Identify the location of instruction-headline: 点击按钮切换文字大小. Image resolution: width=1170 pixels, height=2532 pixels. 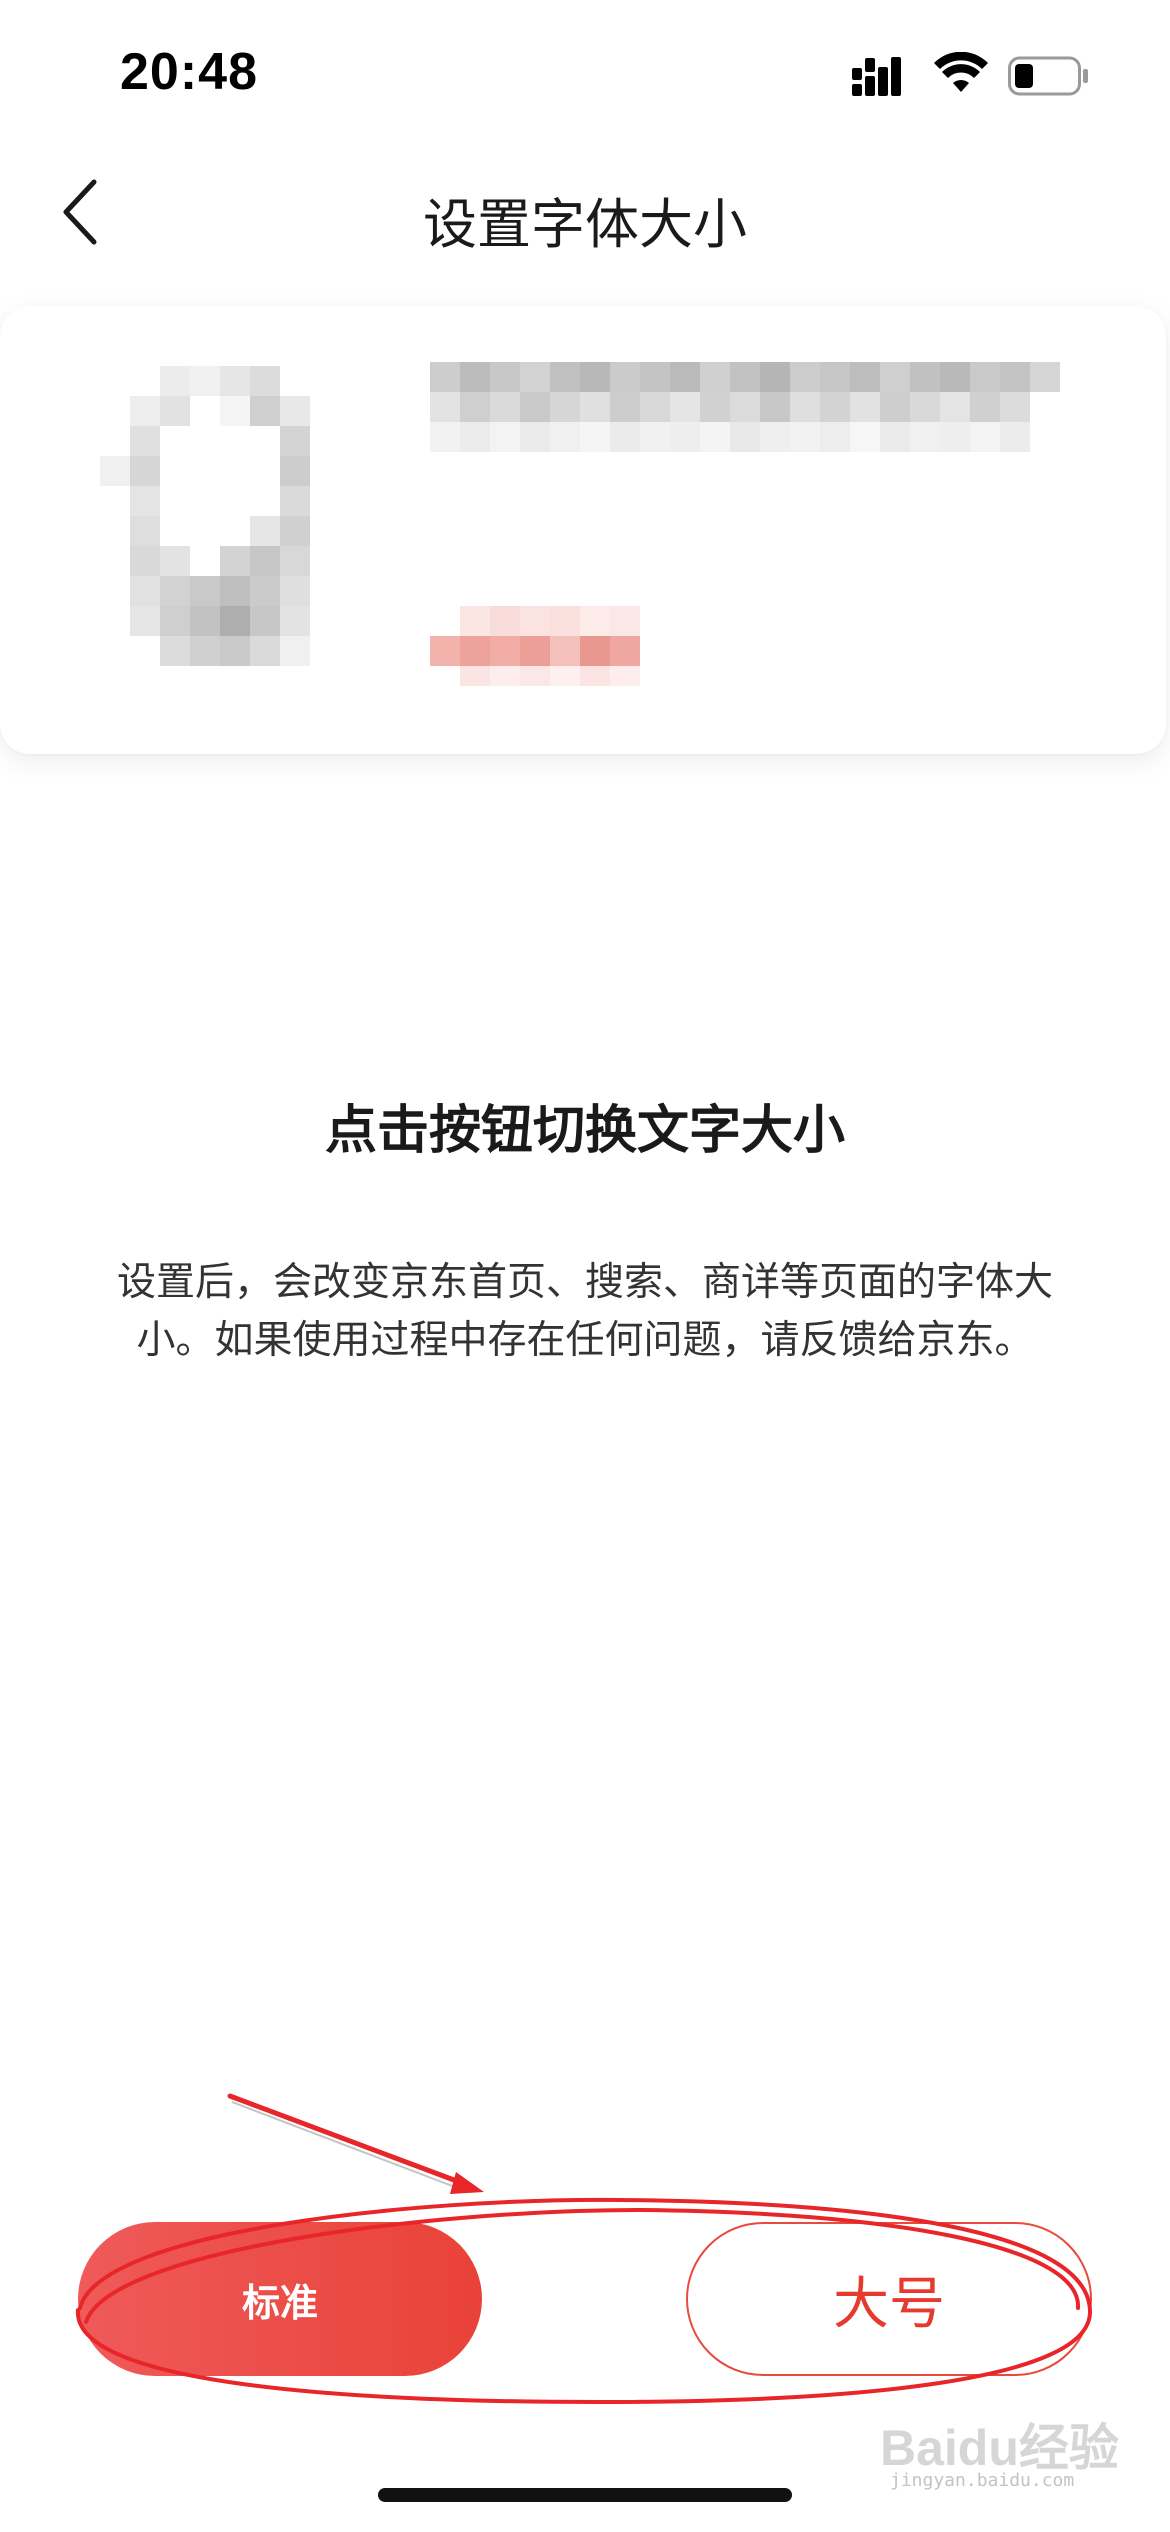
(584, 1131).